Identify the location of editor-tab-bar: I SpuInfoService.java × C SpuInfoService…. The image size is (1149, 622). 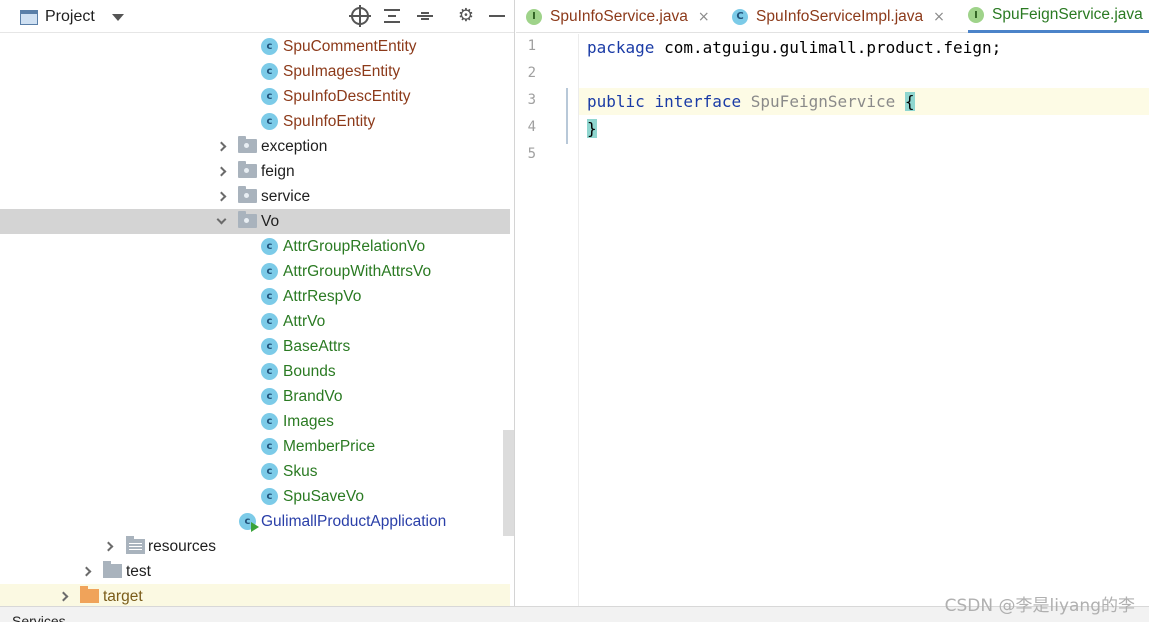
(832, 16).